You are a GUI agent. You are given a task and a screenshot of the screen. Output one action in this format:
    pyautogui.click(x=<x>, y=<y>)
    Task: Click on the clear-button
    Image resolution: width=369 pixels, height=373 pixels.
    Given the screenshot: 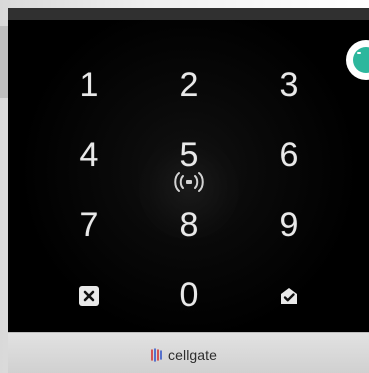 What is the action you would take?
    pyautogui.click(x=89, y=296)
    